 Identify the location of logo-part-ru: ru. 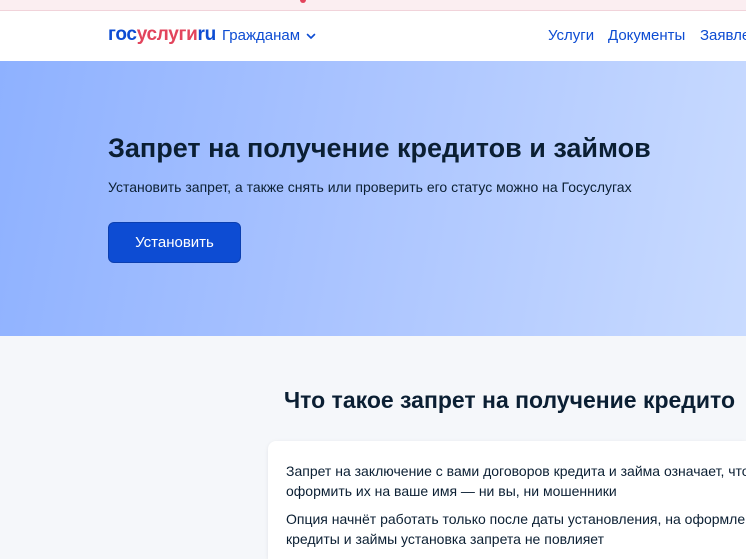
(207, 34).